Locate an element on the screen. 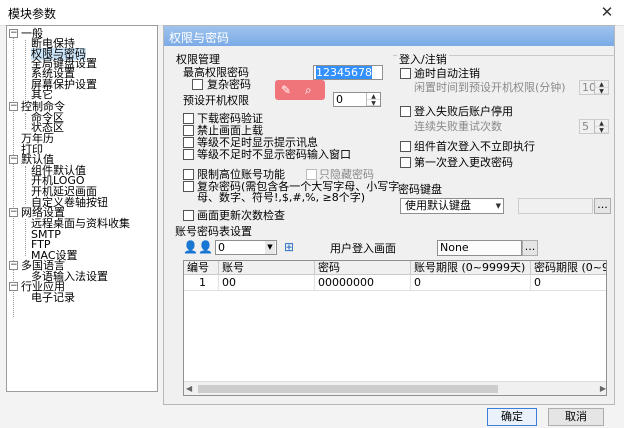  table-cell: 1 is located at coordinates (201, 283).